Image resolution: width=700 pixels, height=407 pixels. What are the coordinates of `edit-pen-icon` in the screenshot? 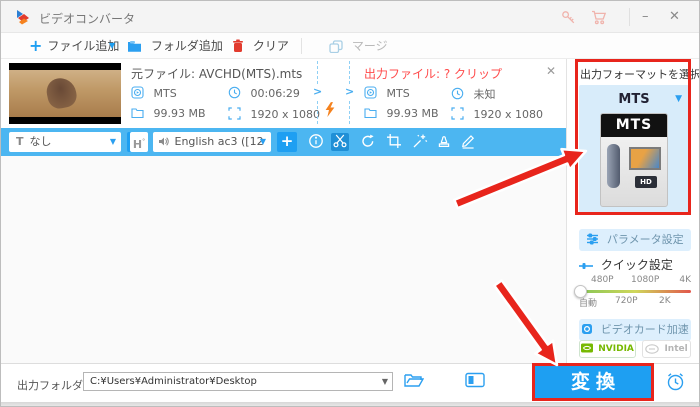 It's located at (468, 142).